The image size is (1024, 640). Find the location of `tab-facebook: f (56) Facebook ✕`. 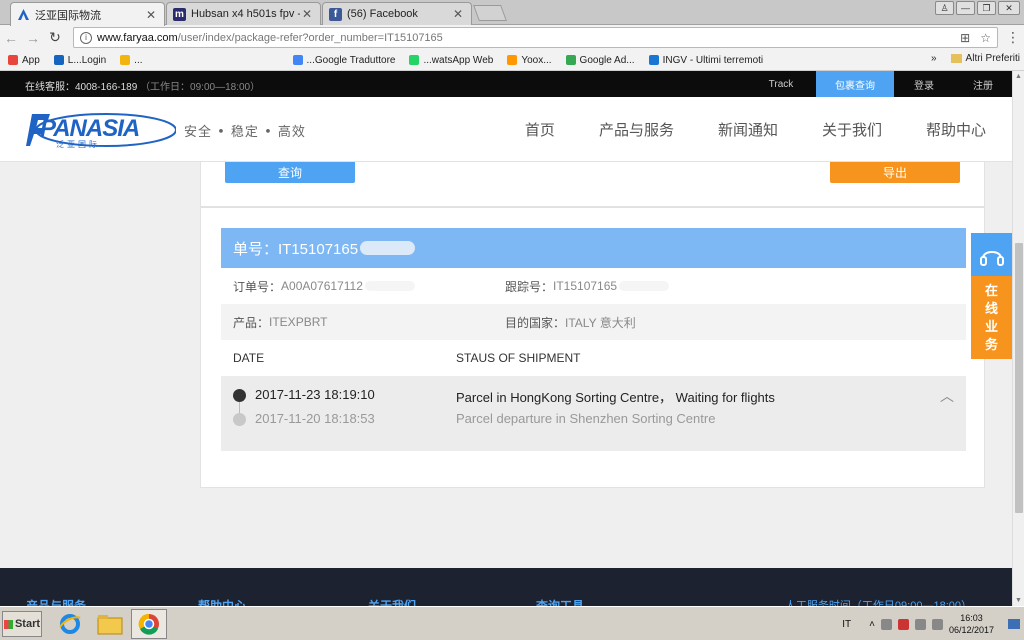

tab-facebook: f (56) Facebook ✕ is located at coordinates (397, 13).